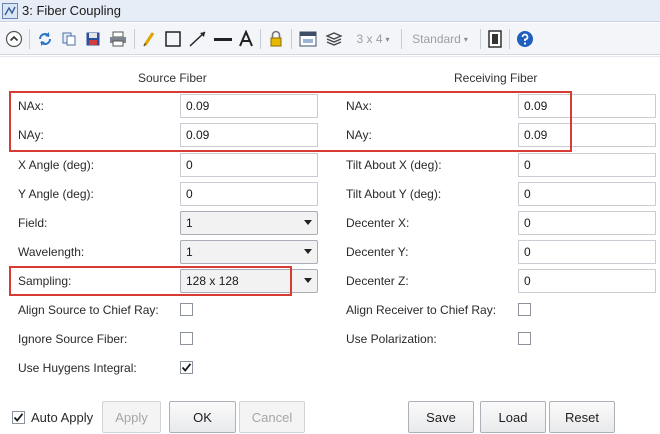  I want to click on receiving-nay-label: NAy:, so click(359, 135).